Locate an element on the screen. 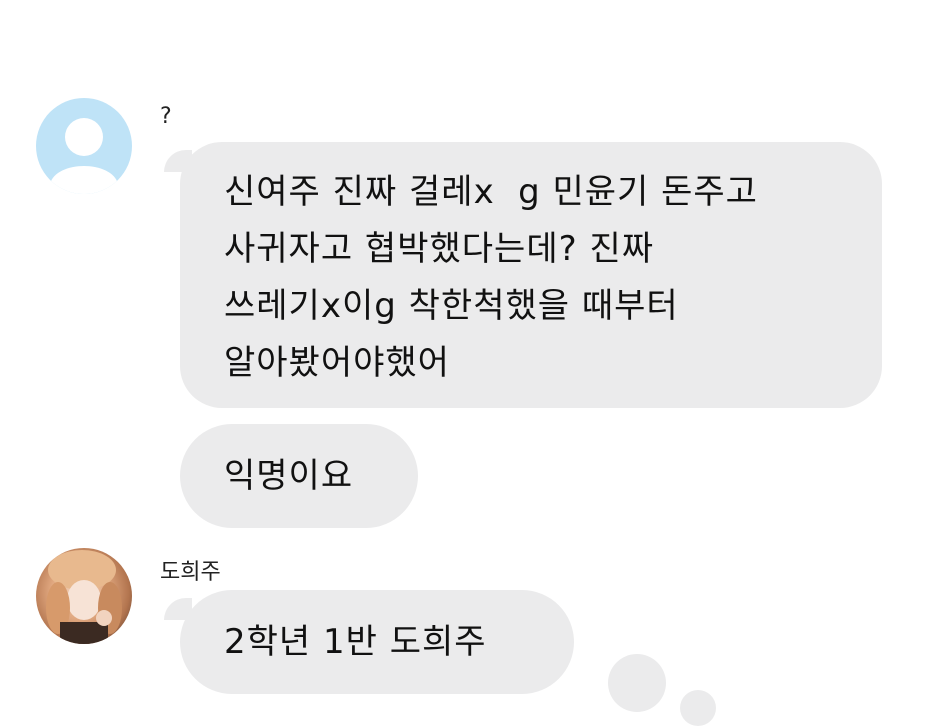 This screenshot has width=948, height=726. message-bubble: 익명이요 is located at coordinates (299, 476).